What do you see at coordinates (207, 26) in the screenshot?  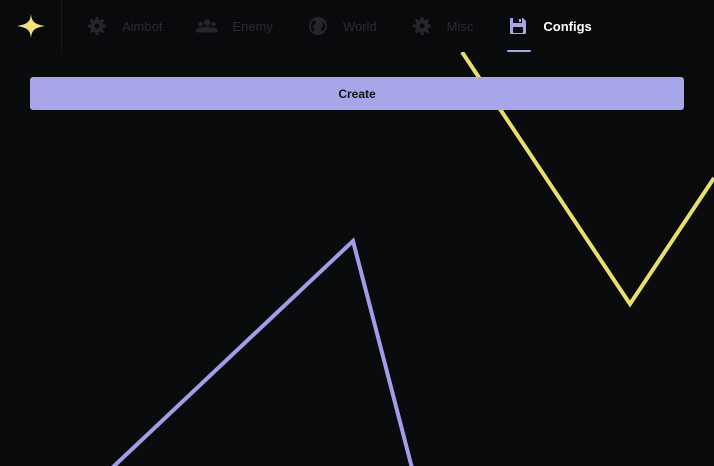 I see `users-icon` at bounding box center [207, 26].